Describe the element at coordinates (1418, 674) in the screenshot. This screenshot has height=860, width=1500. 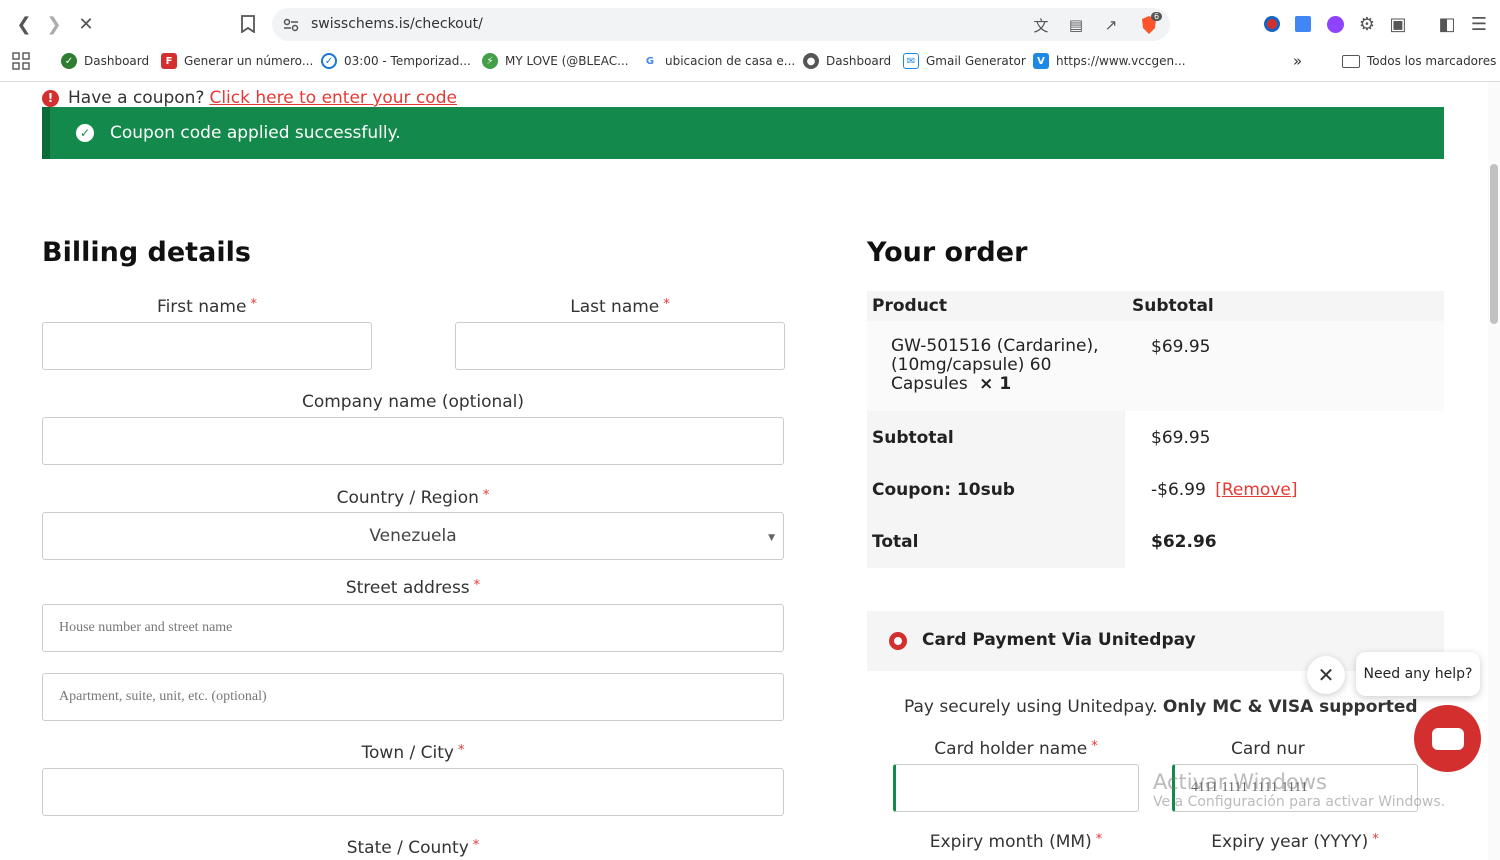
I see `chat-prompt: Need any help?` at that location.